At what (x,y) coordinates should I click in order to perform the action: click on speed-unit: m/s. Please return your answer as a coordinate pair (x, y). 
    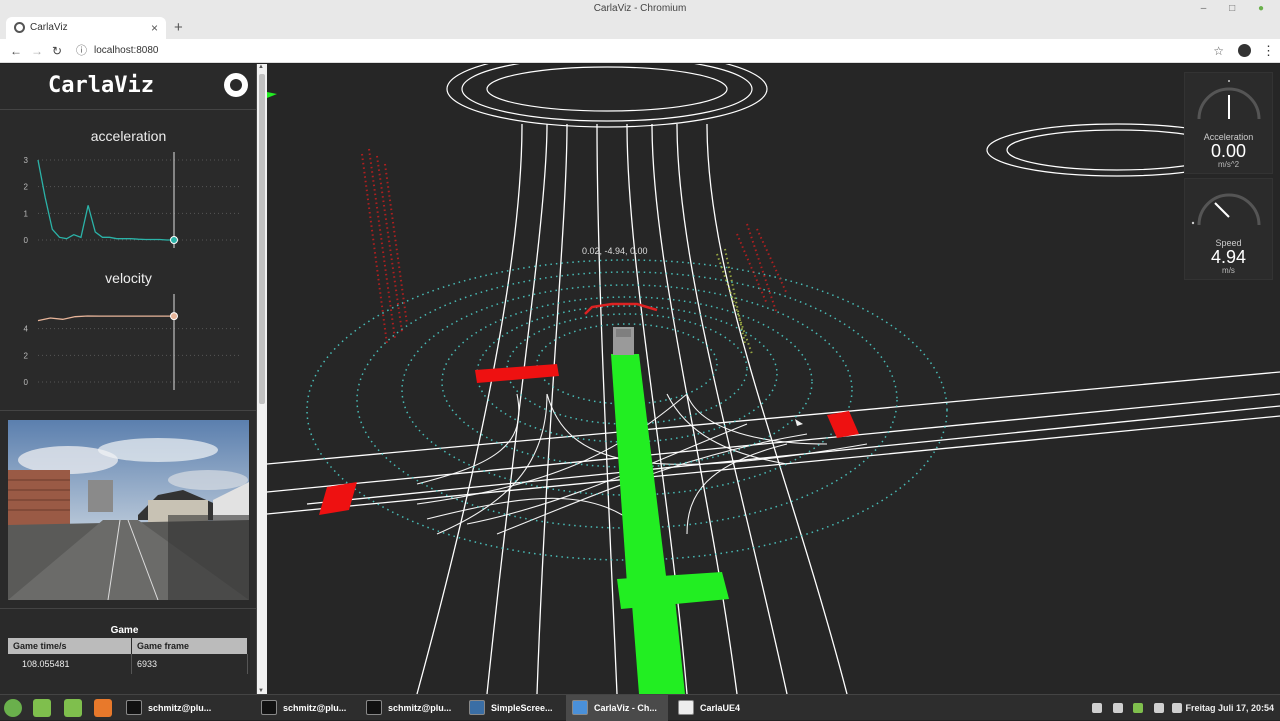
    Looking at the image, I should click on (1228, 270).